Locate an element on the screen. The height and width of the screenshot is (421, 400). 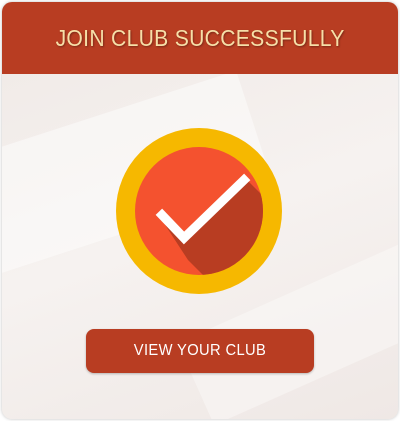
dialog-title: JOIN CLUB SUCCESSFULLY is located at coordinates (200, 37).